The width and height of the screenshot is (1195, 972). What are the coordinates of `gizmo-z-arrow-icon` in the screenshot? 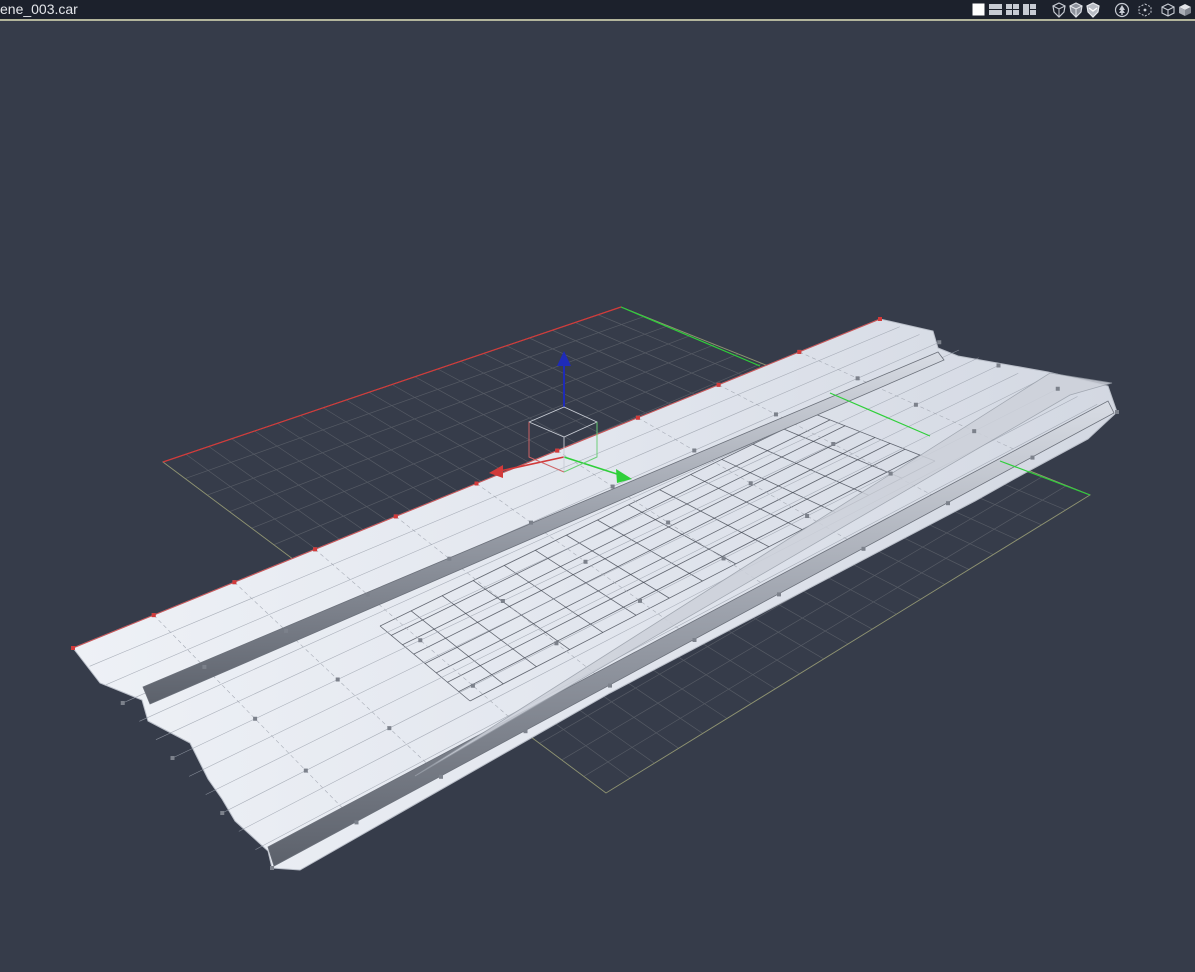 It's located at (564, 358).